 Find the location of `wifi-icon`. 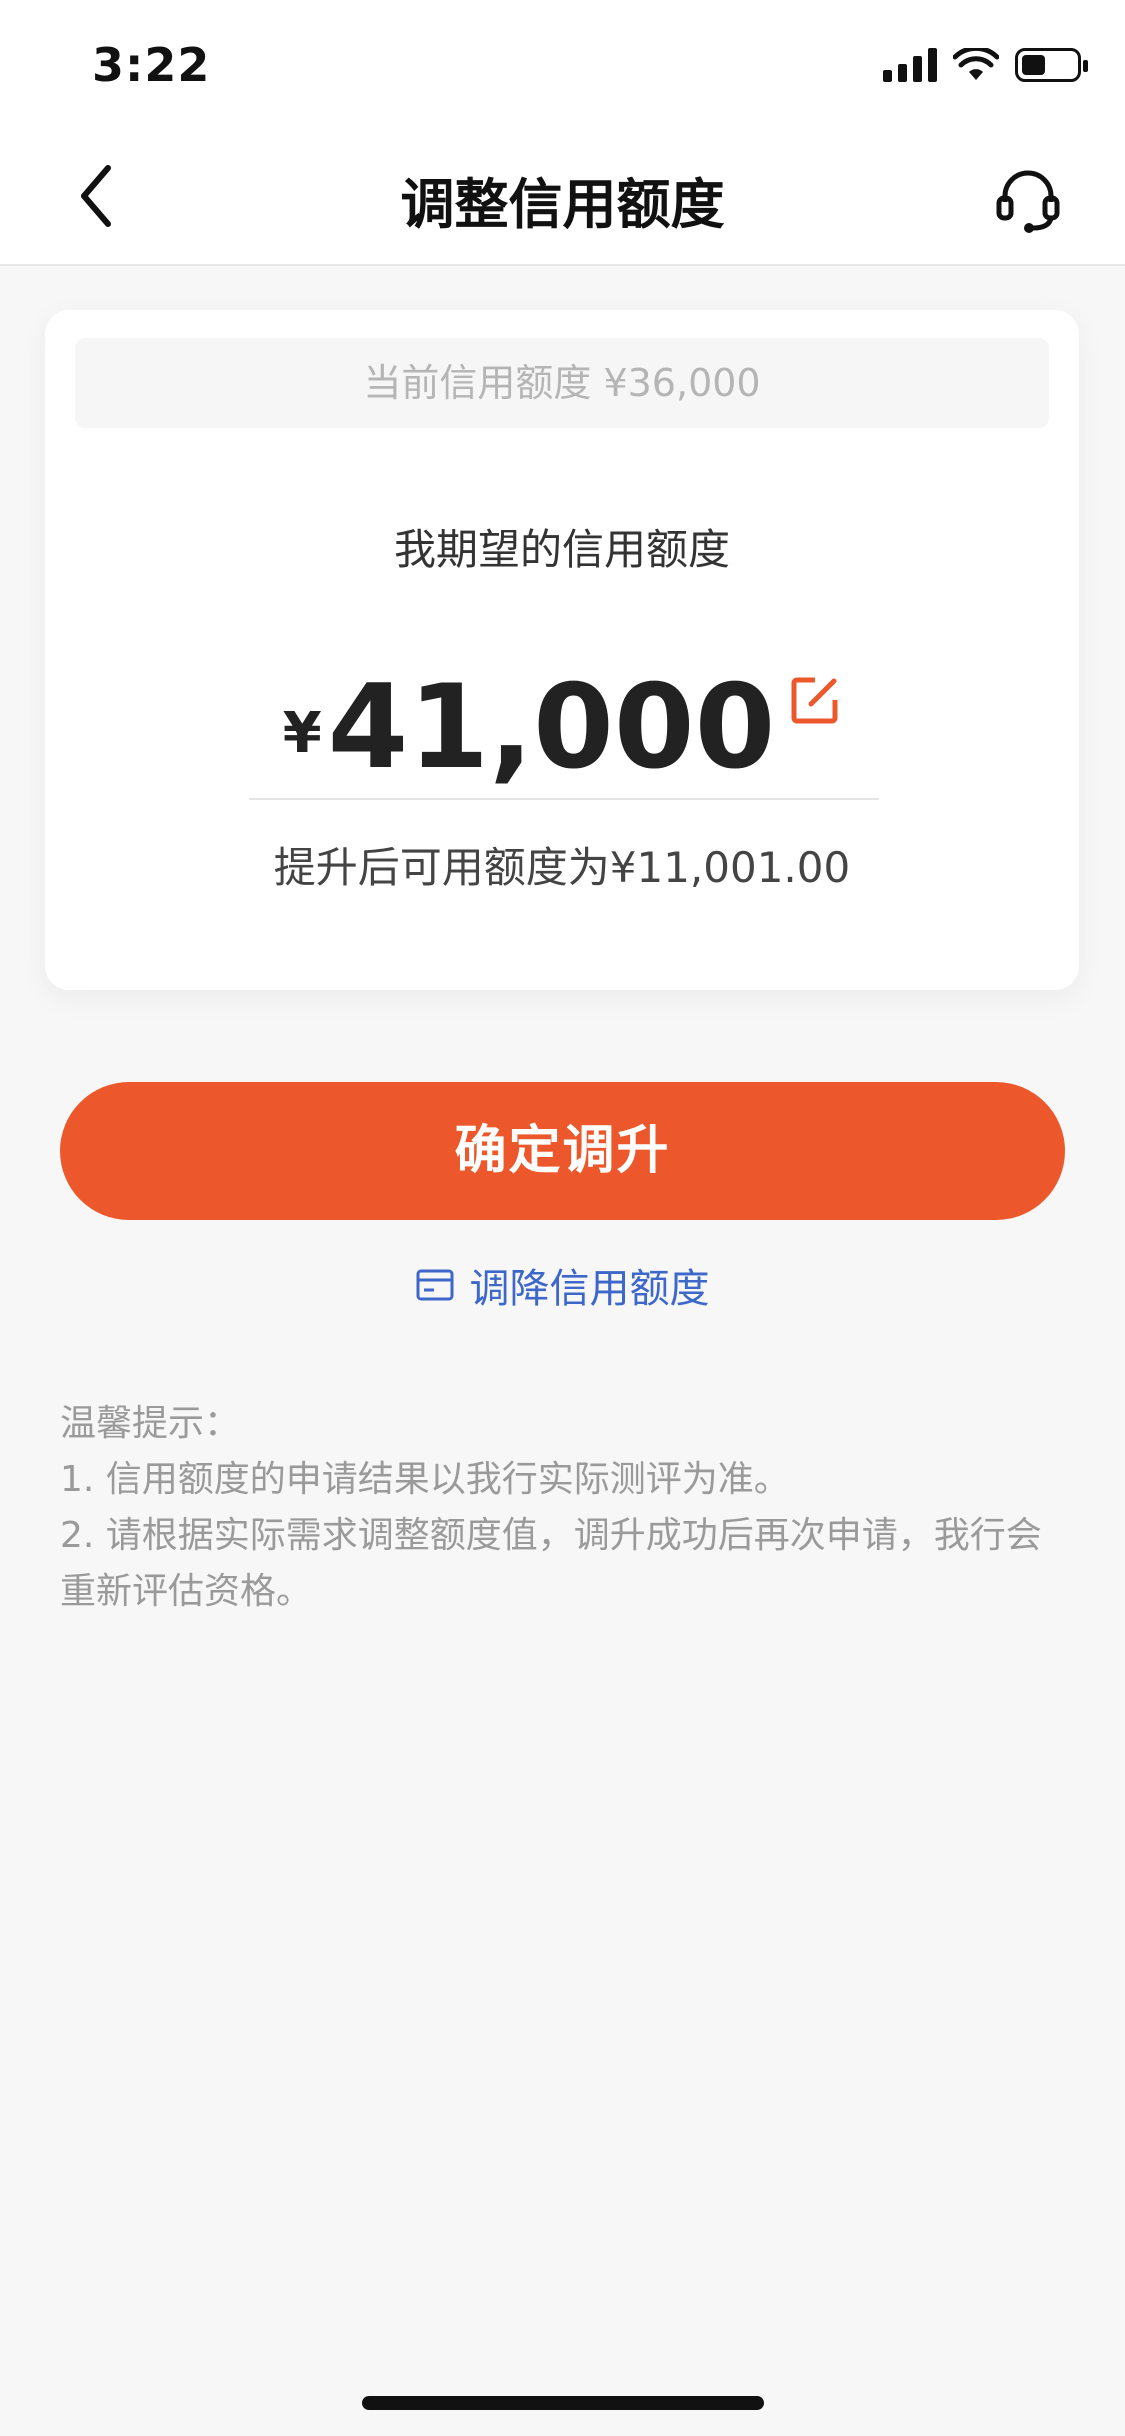

wifi-icon is located at coordinates (976, 64).